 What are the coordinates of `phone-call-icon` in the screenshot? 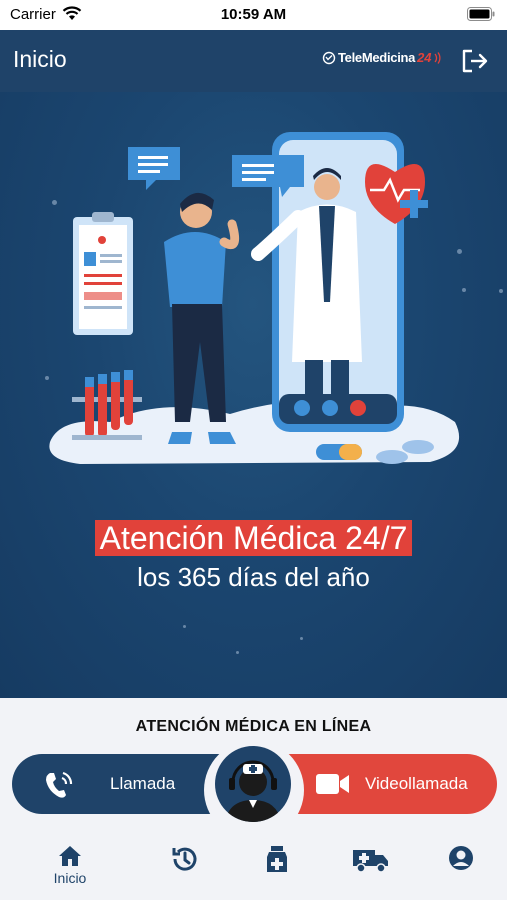 It's located at (59, 787).